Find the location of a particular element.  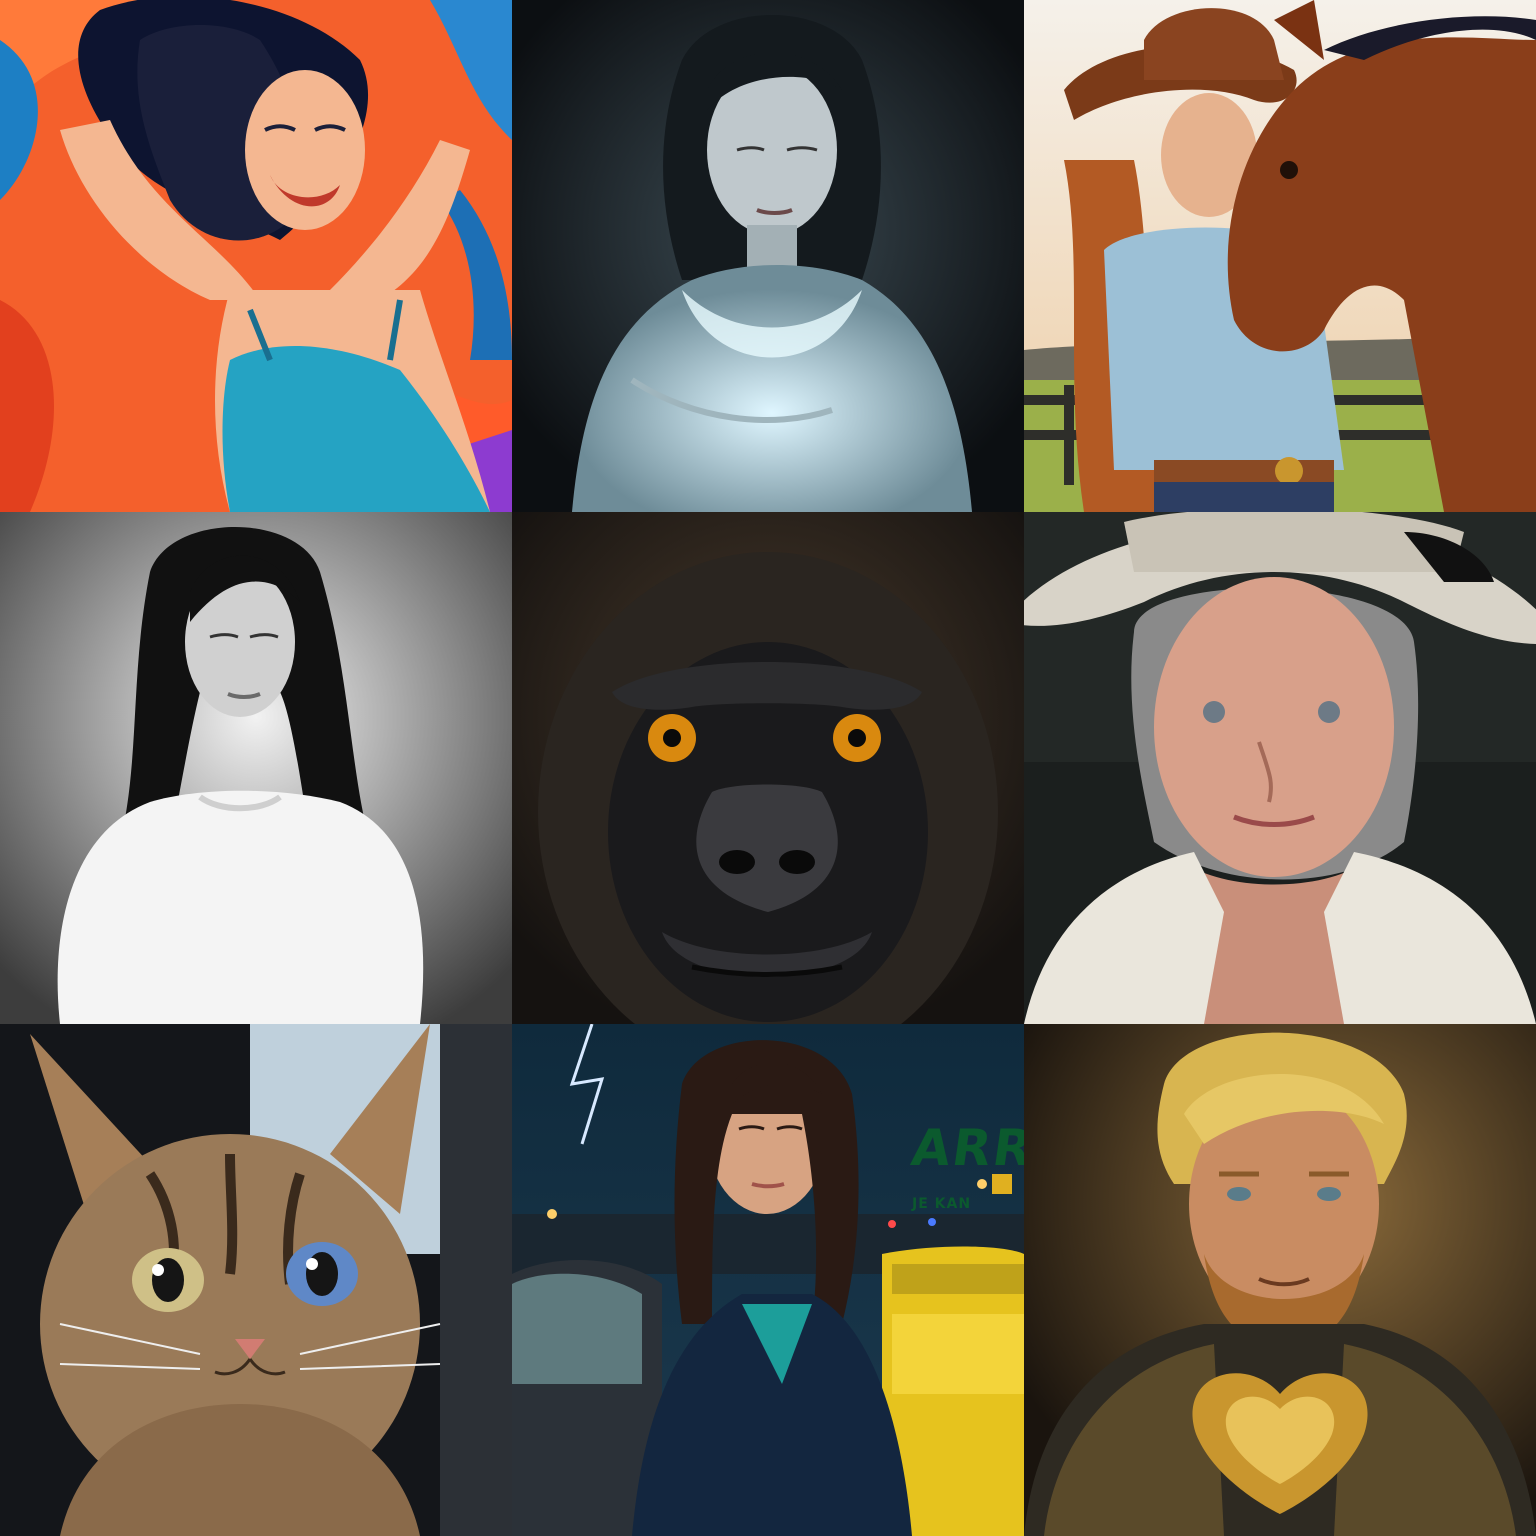

blond-man-image is located at coordinates (1280, 1280).